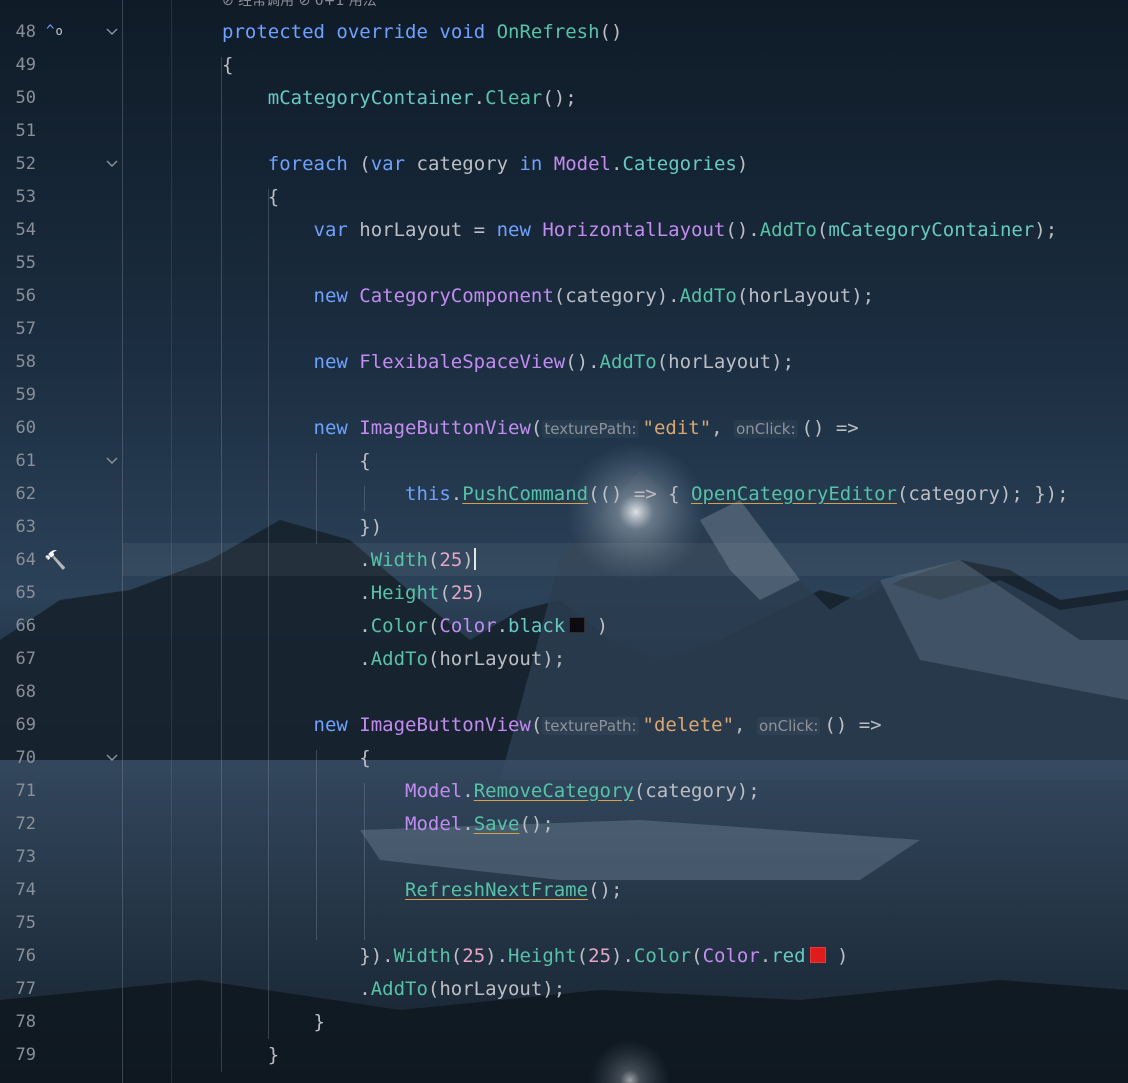 This screenshot has height=1083, width=1128. What do you see at coordinates (370, 98) in the screenshot?
I see `identifier: mCategoryContainer` at bounding box center [370, 98].